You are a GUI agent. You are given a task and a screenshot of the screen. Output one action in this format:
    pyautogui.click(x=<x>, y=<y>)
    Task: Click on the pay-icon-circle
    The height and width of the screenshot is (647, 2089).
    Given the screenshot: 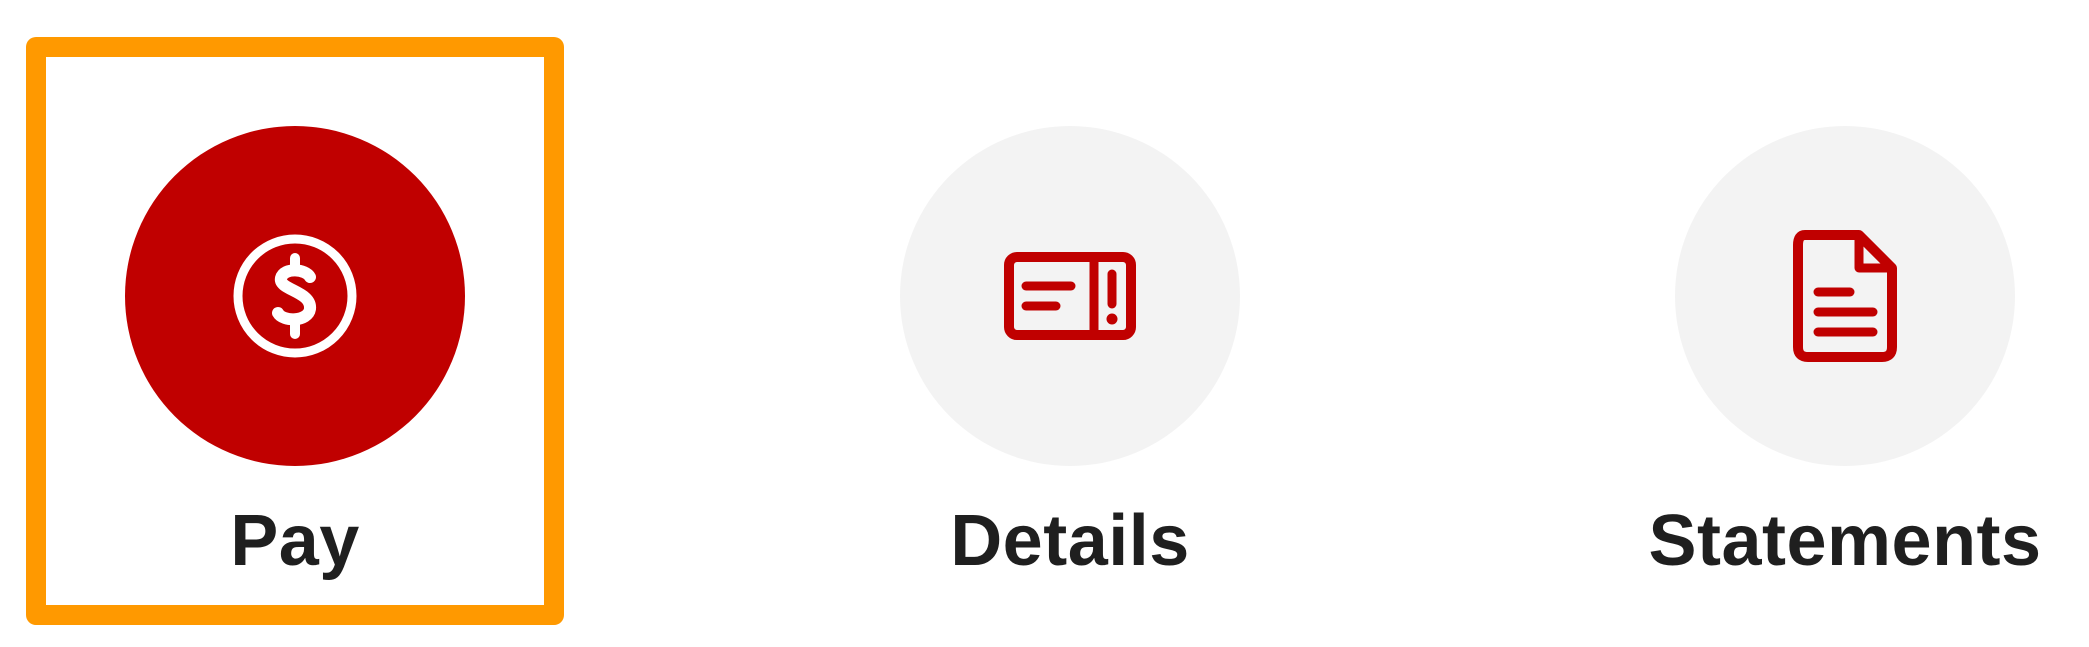 What is the action you would take?
    pyautogui.click(x=295, y=296)
    